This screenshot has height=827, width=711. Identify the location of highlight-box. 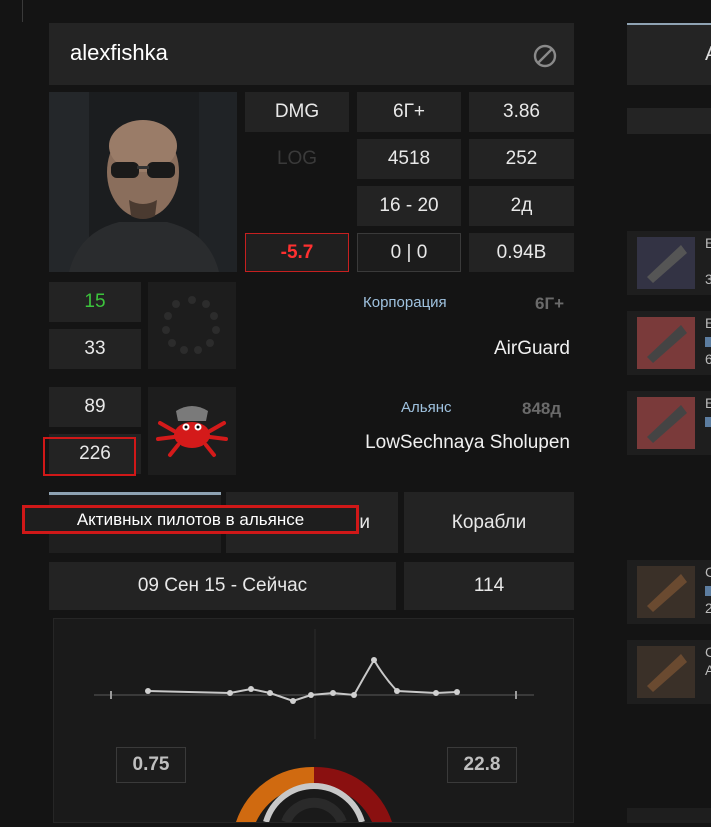
(89, 456).